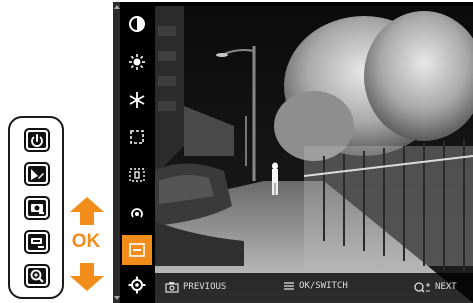  I want to click on next-label: NEXT, so click(446, 287).